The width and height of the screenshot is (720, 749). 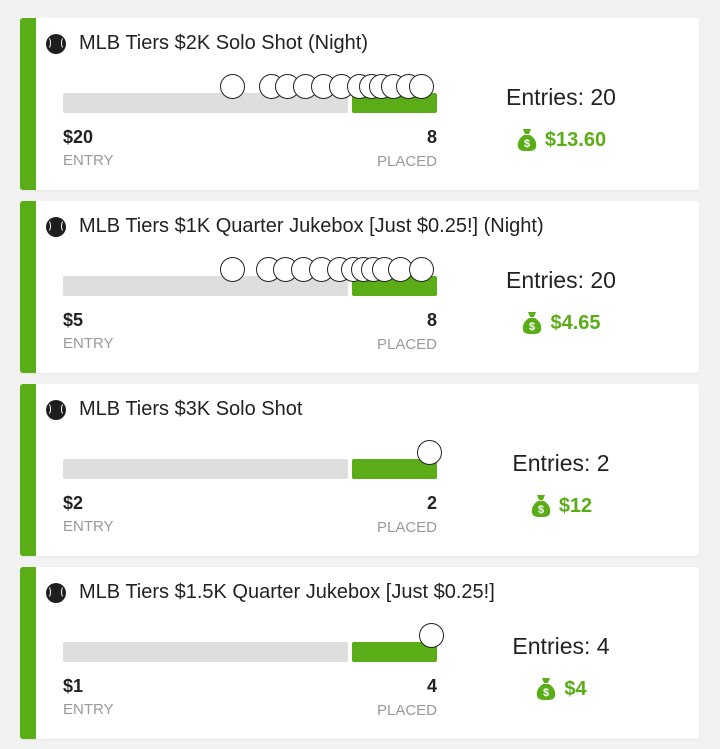 What do you see at coordinates (431, 503) in the screenshot?
I see `placed-count: 2` at bounding box center [431, 503].